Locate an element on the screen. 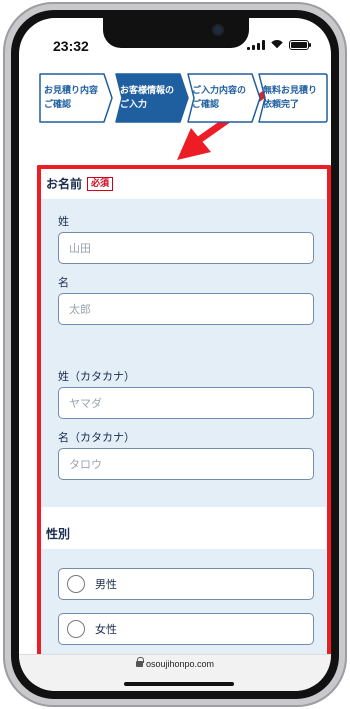  home-indicator is located at coordinates (179, 684).